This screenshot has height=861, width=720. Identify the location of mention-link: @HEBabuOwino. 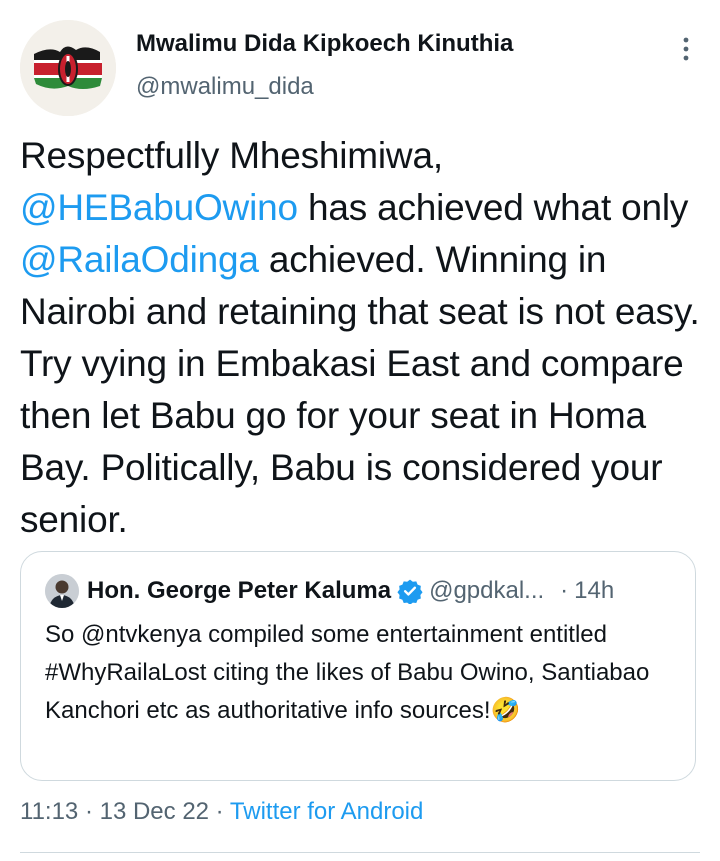
(159, 207).